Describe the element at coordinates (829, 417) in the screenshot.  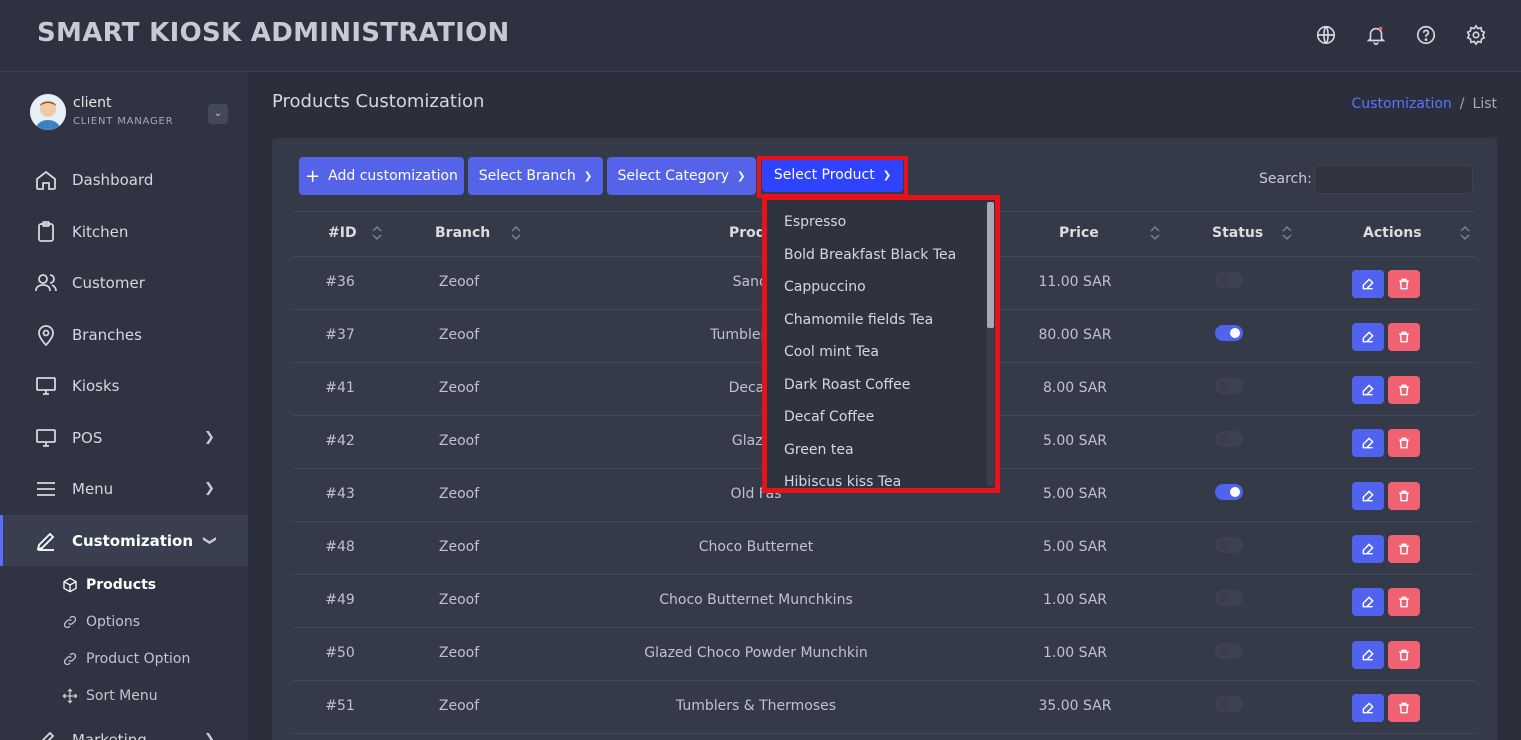
I see `dropdown-option: Decaf Coffee` at that location.